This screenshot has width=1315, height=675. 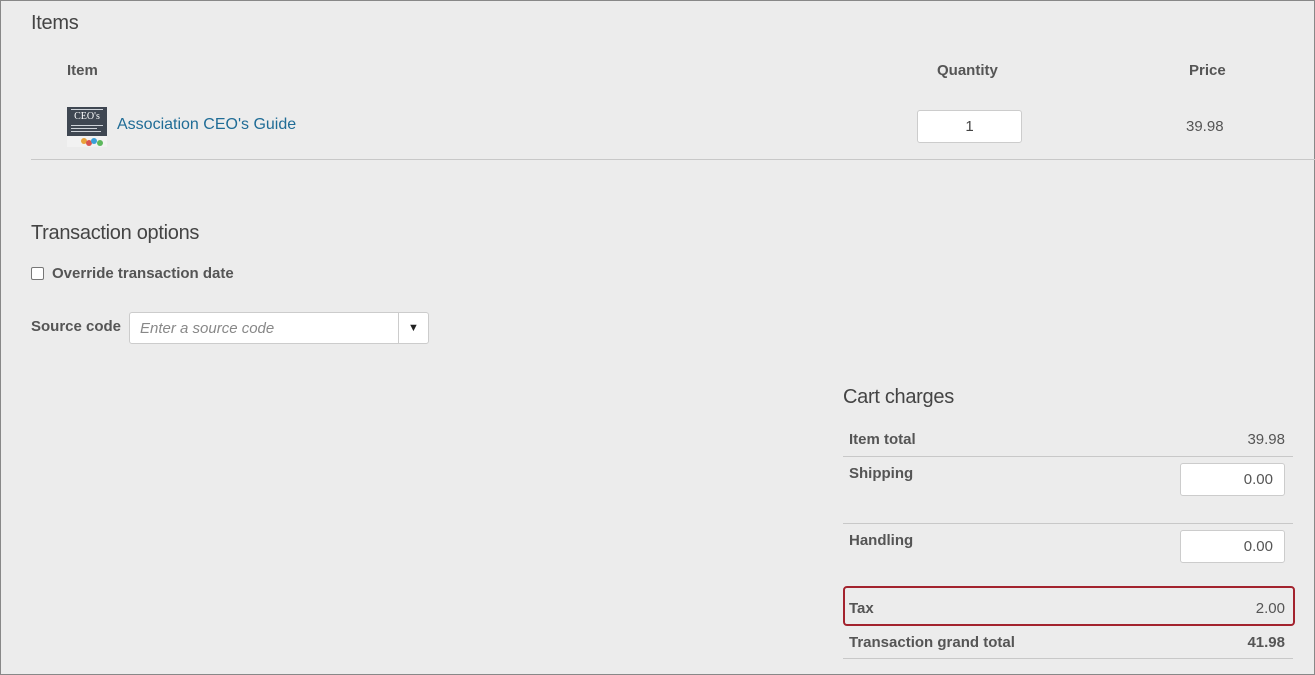 What do you see at coordinates (82, 70) in the screenshot?
I see `item-column-header: Item` at bounding box center [82, 70].